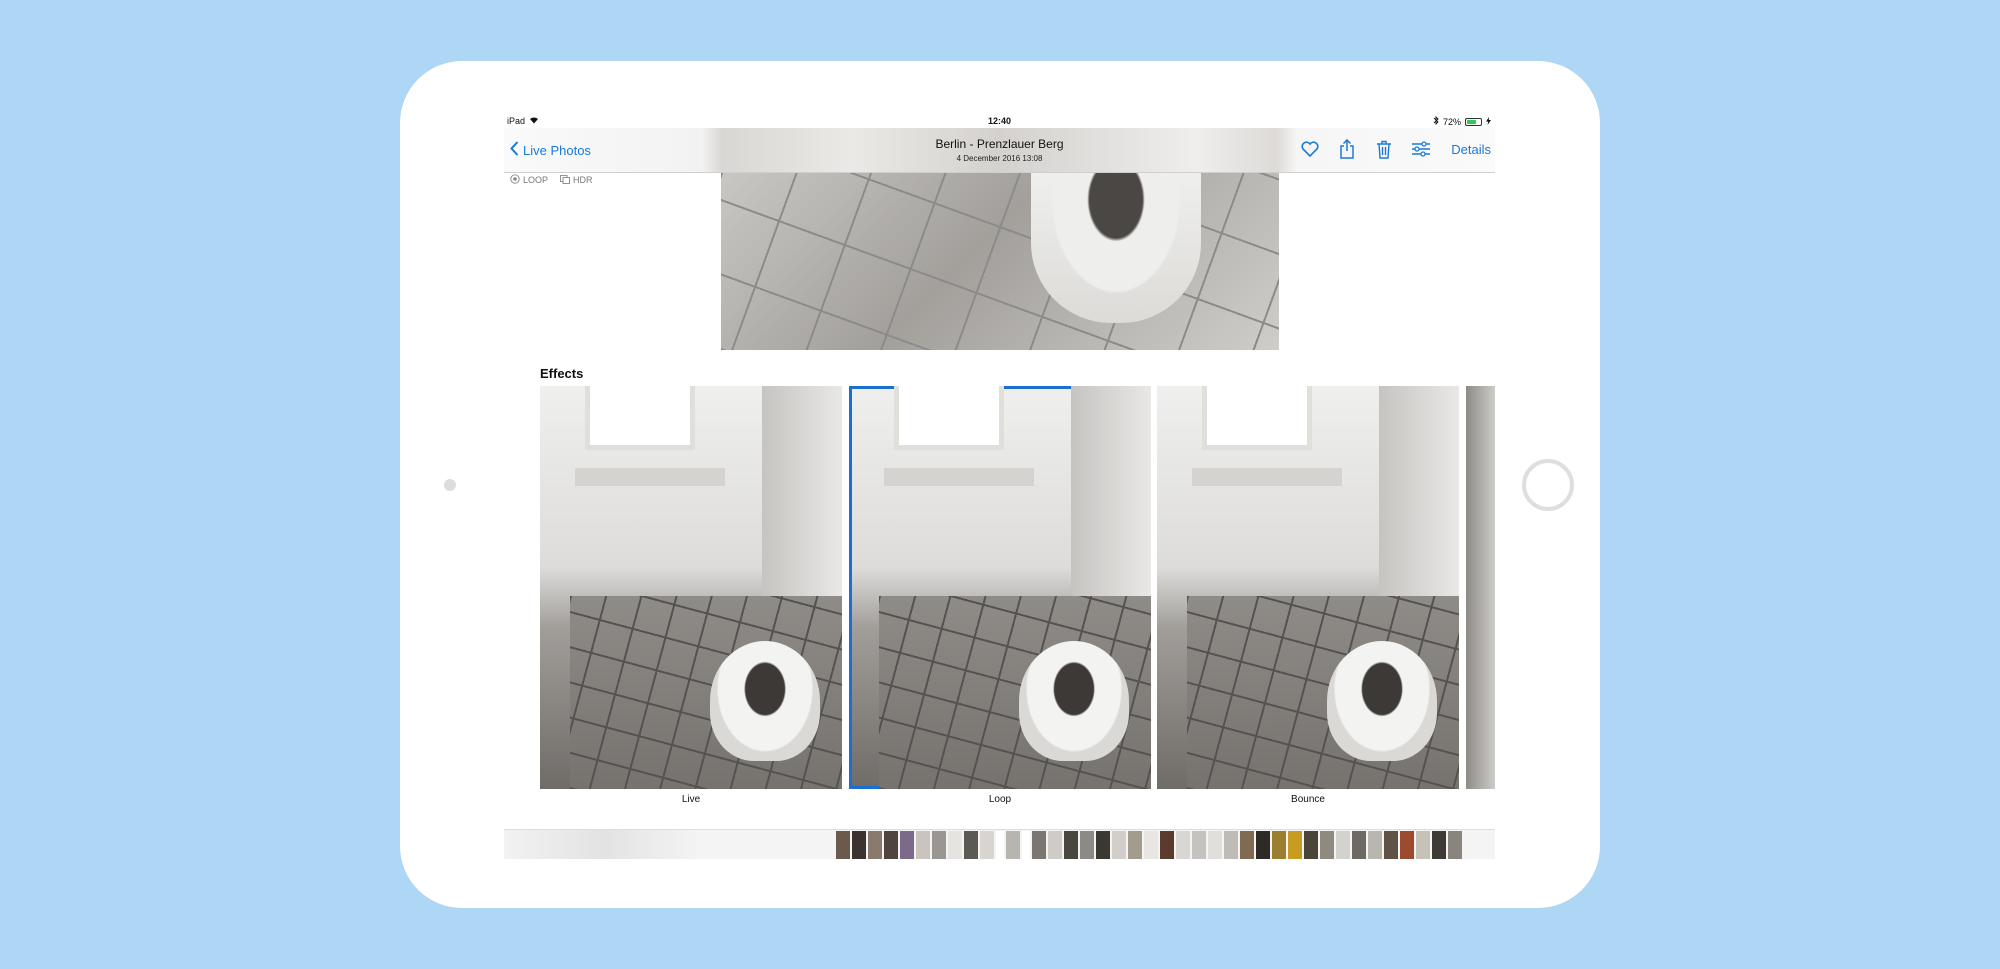 Image resolution: width=2000 pixels, height=969 pixels. I want to click on photo-filmstrip, so click(999, 844).